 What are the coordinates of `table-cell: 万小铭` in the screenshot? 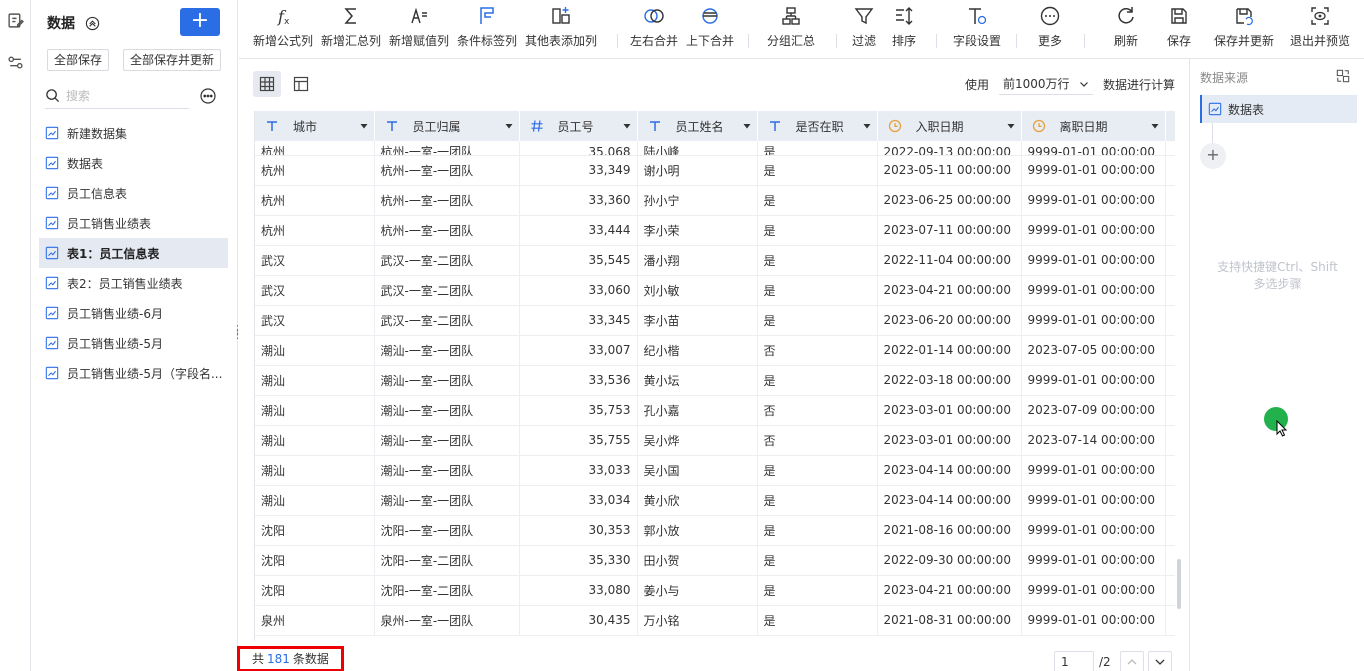 It's located at (697, 620).